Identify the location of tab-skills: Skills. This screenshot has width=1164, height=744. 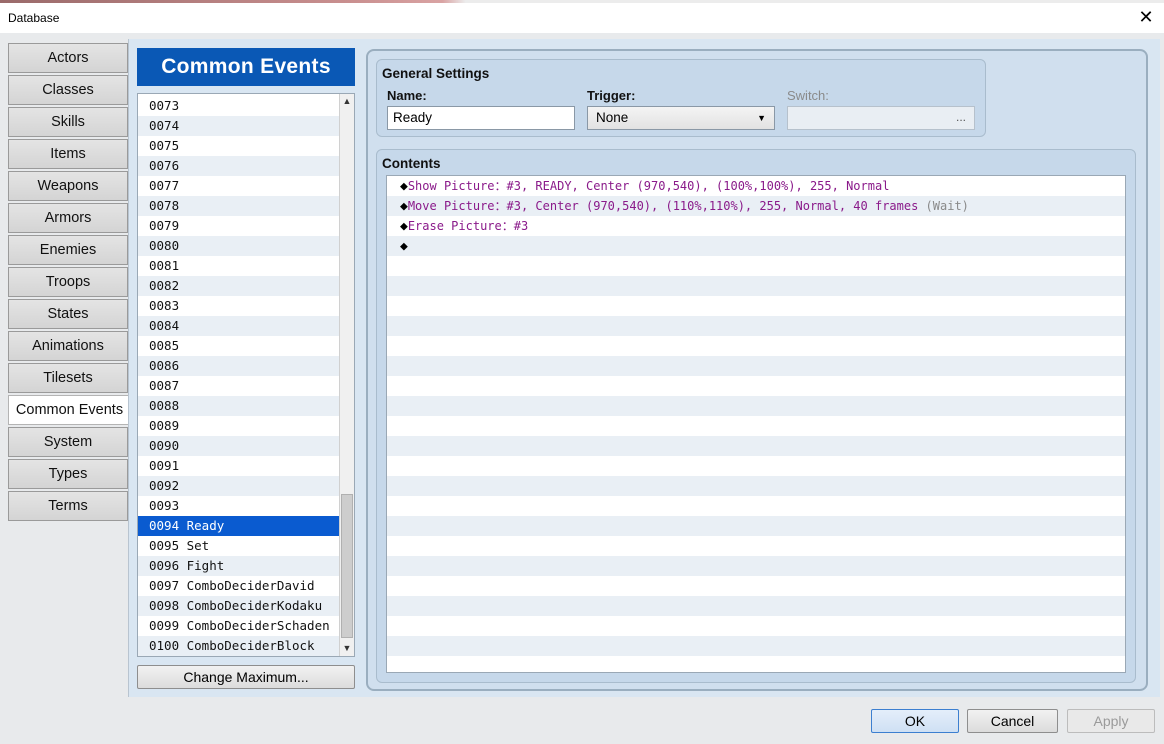
(68, 122).